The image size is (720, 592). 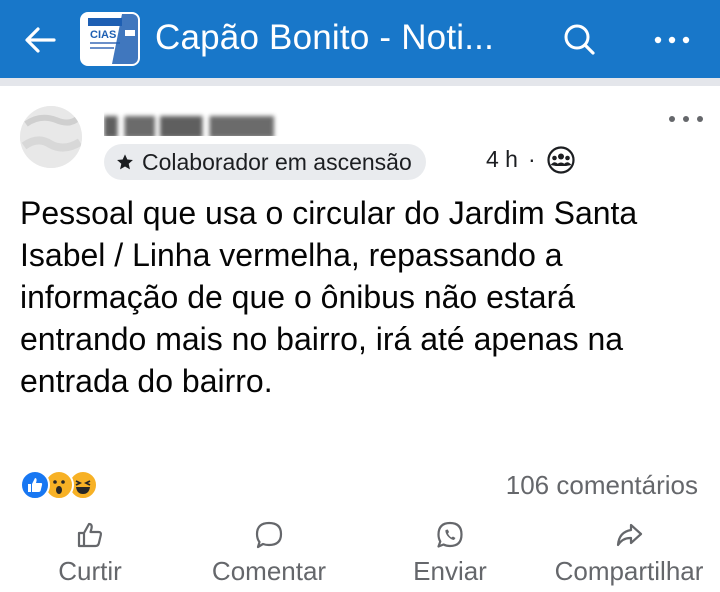 I want to click on group-thumbnail: CIAS, so click(x=110, y=39).